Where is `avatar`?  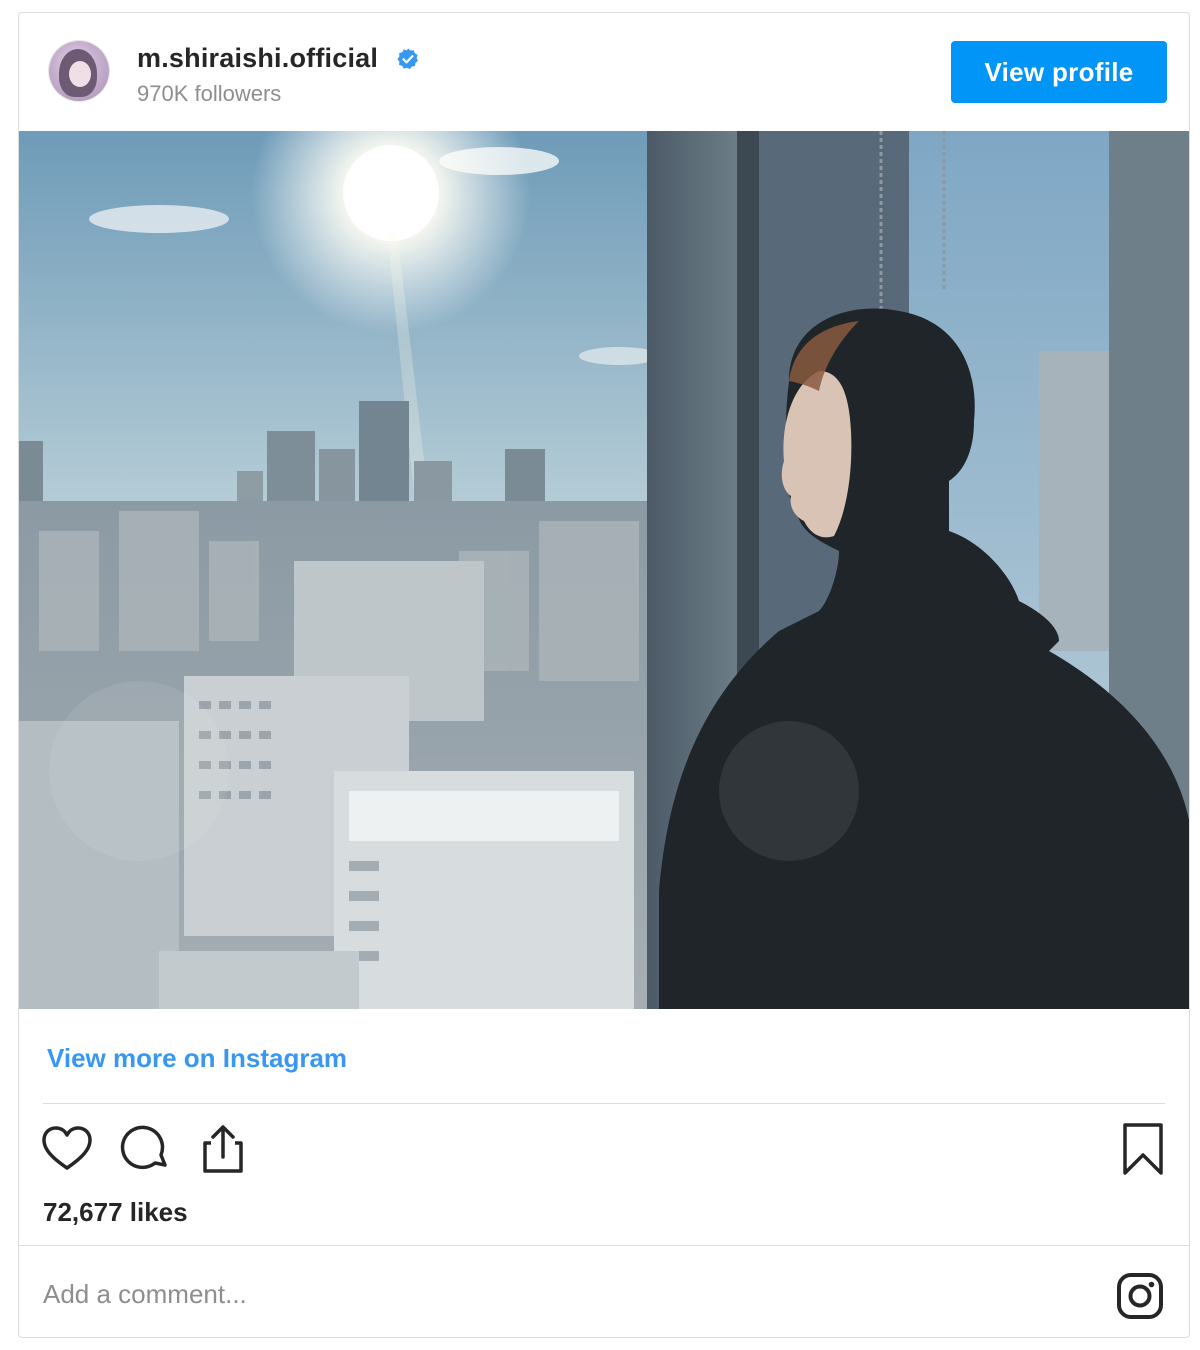 avatar is located at coordinates (79, 71).